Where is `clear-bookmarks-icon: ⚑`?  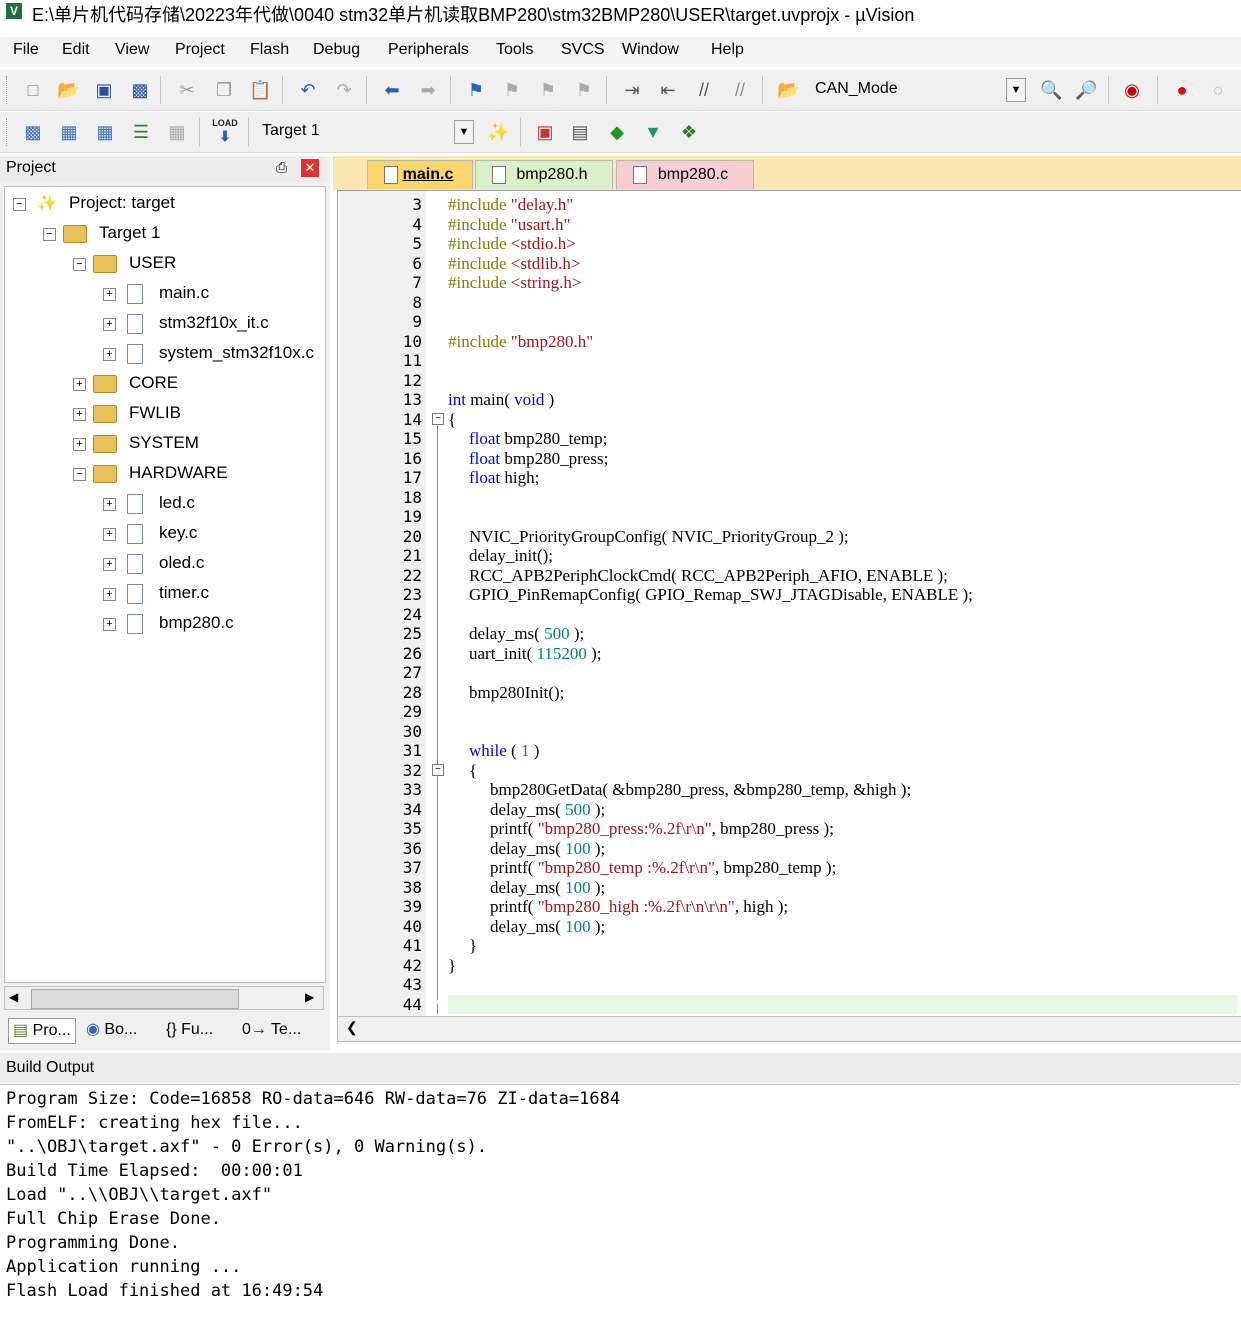 clear-bookmarks-icon: ⚑ is located at coordinates (584, 90).